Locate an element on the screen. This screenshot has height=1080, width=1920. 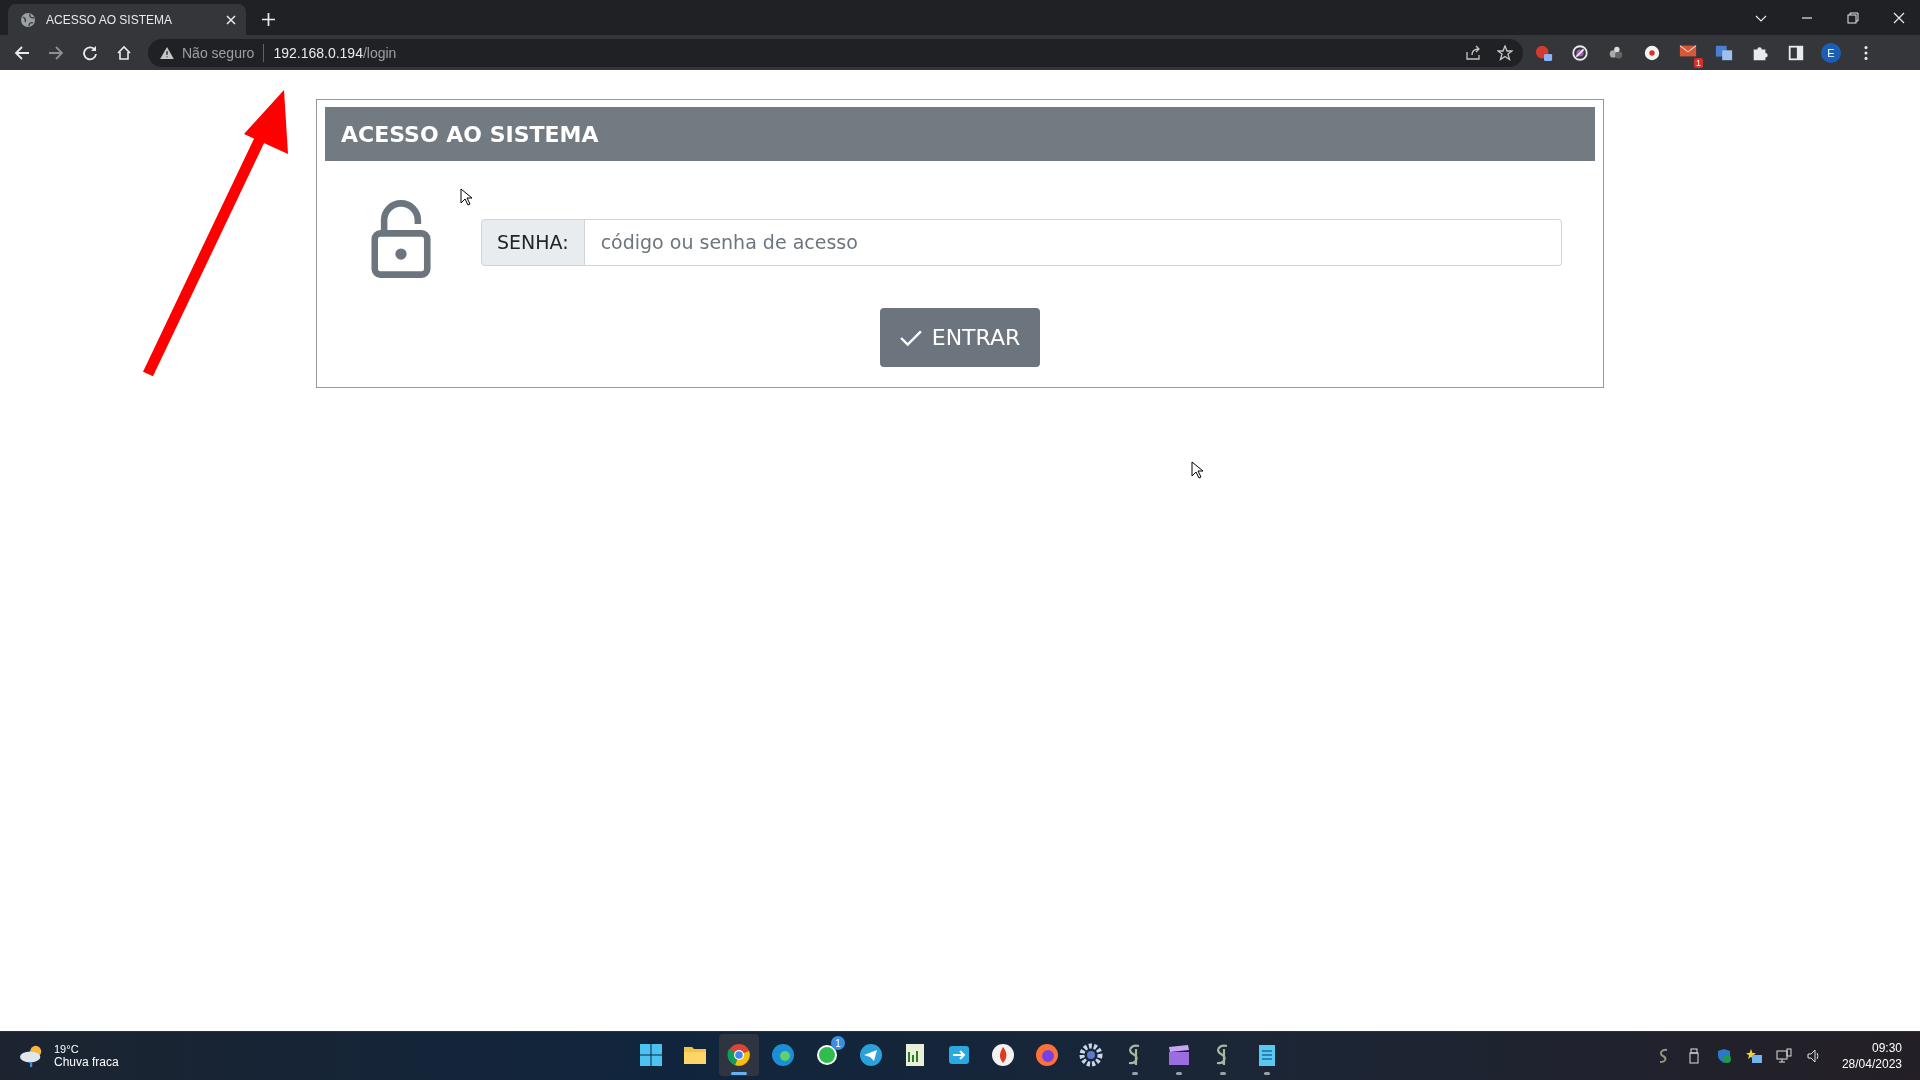
speaker-icon is located at coordinates (1813, 1056).